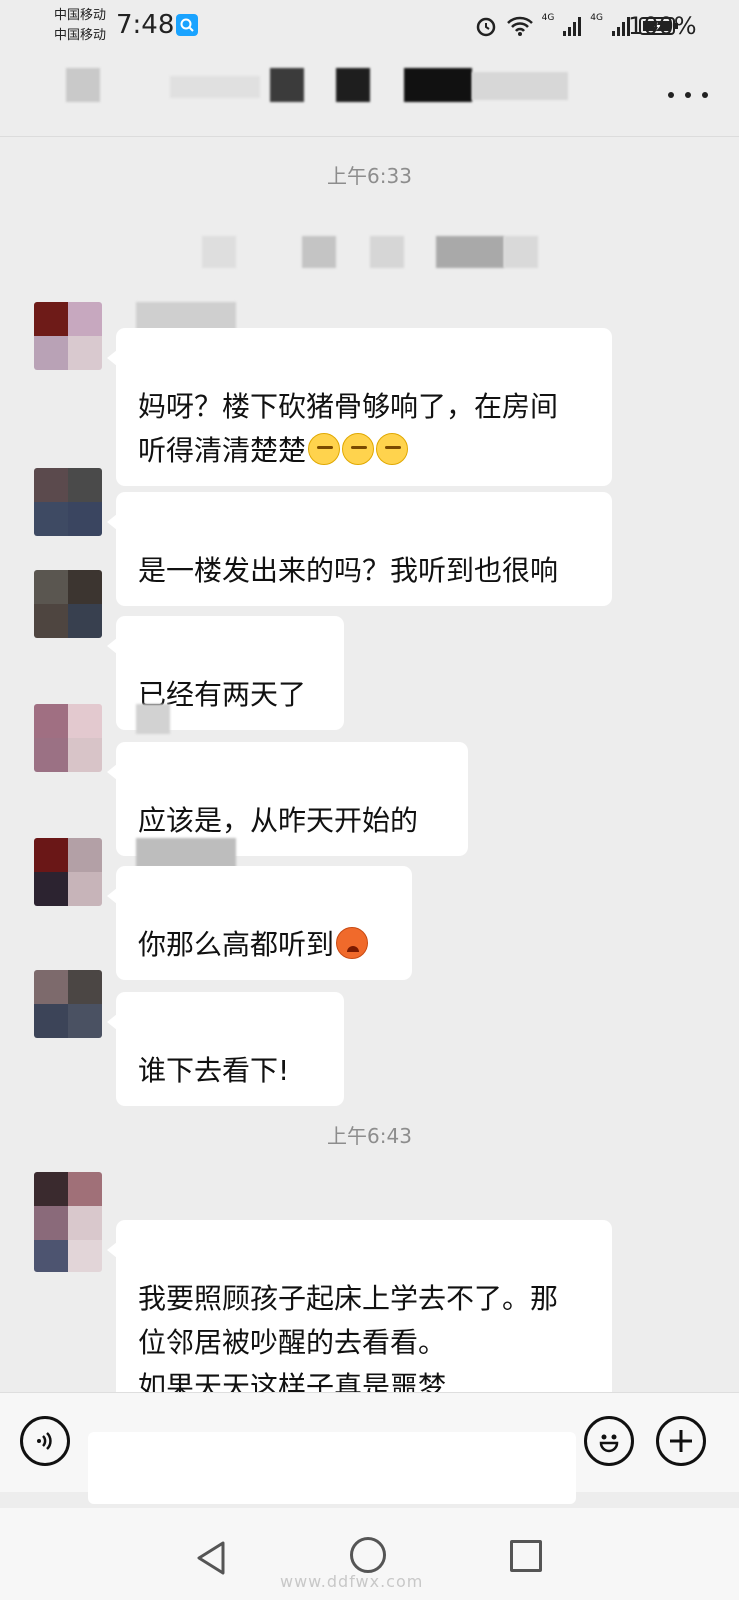 The image size is (739, 1600). I want to click on search-app-icon, so click(187, 25).